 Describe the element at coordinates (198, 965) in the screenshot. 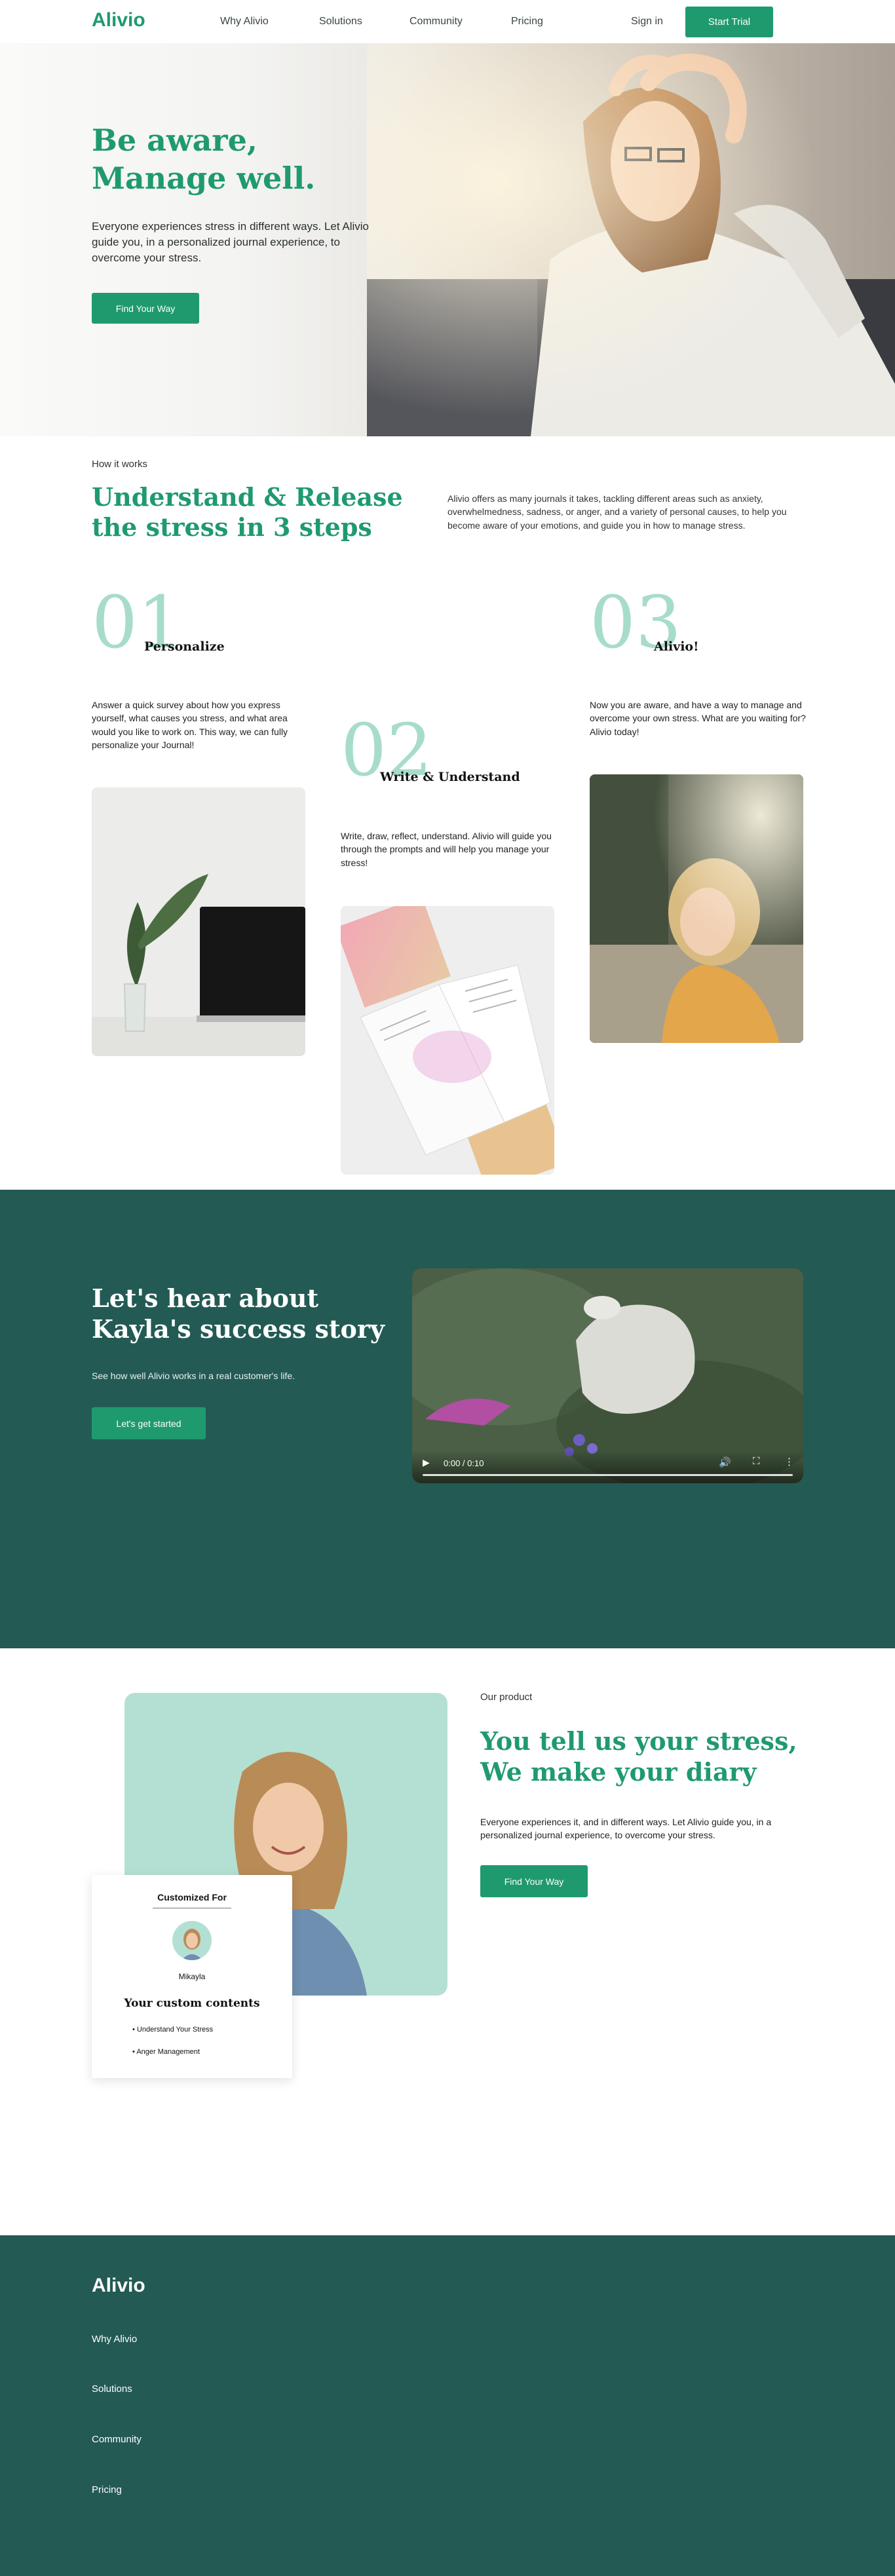

I see `laptop-plant-illustration` at that location.